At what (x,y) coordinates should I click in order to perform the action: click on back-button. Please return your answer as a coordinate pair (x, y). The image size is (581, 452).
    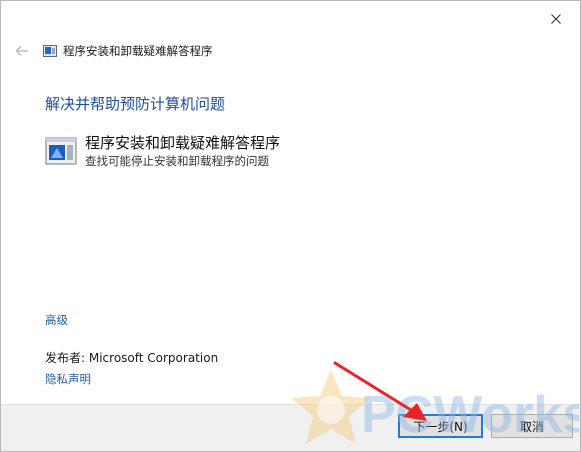
    Looking at the image, I should click on (22, 51).